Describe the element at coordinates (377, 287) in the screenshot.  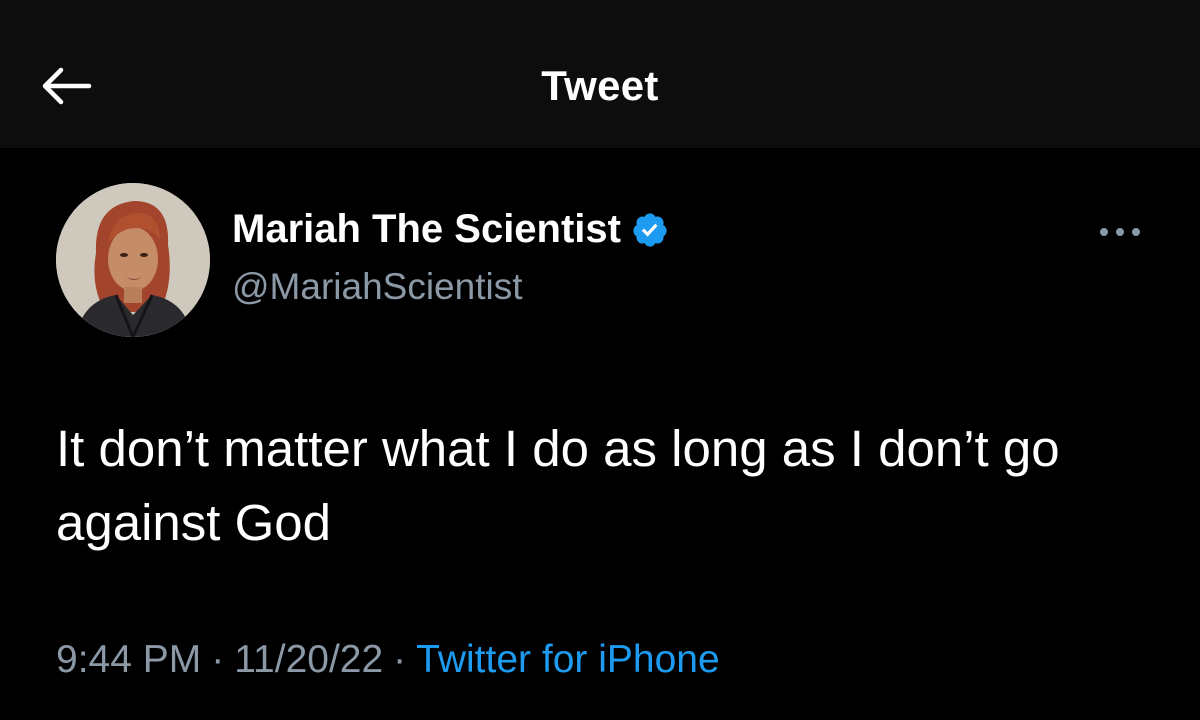
I see `author-handle: @MariahScientist` at that location.